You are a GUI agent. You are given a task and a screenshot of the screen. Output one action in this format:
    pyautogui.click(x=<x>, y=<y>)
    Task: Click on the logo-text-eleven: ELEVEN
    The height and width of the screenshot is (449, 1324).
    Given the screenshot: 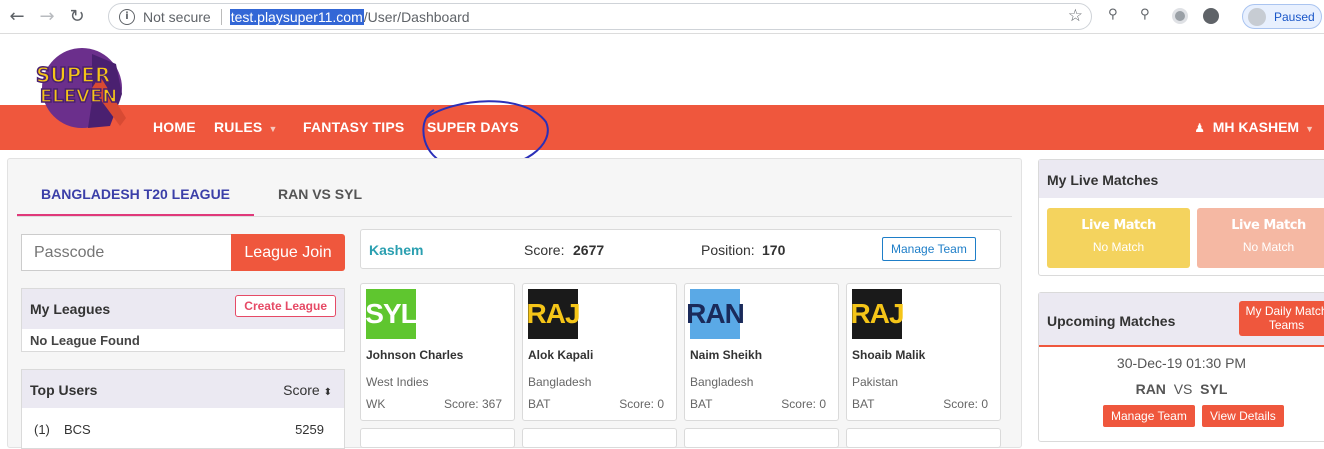 What is the action you would take?
    pyautogui.click(x=78, y=96)
    